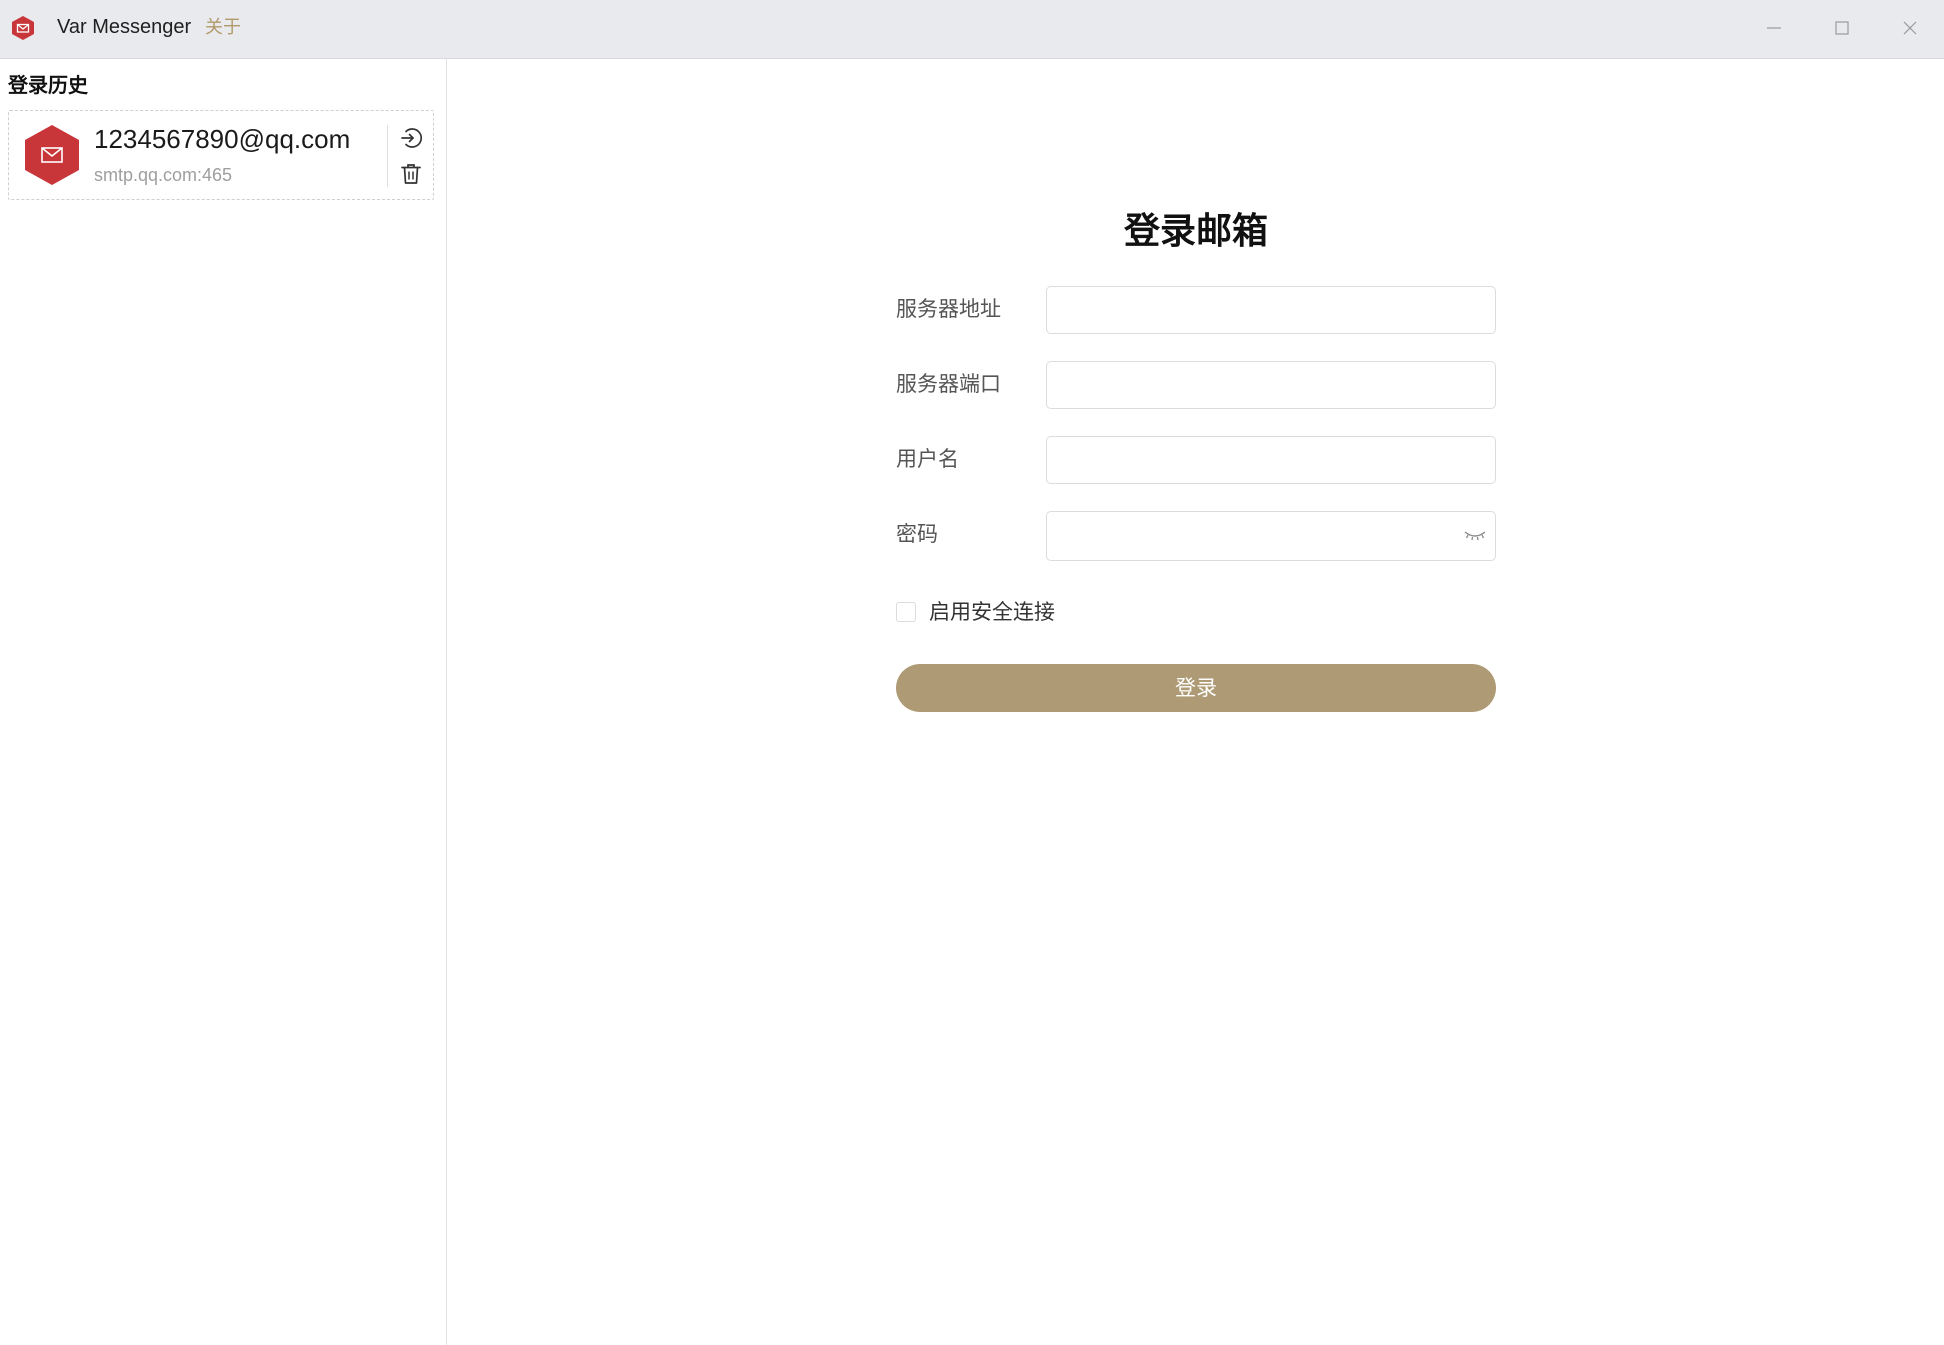 The image size is (1944, 1345). What do you see at coordinates (23, 28) in the screenshot?
I see `app-logo-icon` at bounding box center [23, 28].